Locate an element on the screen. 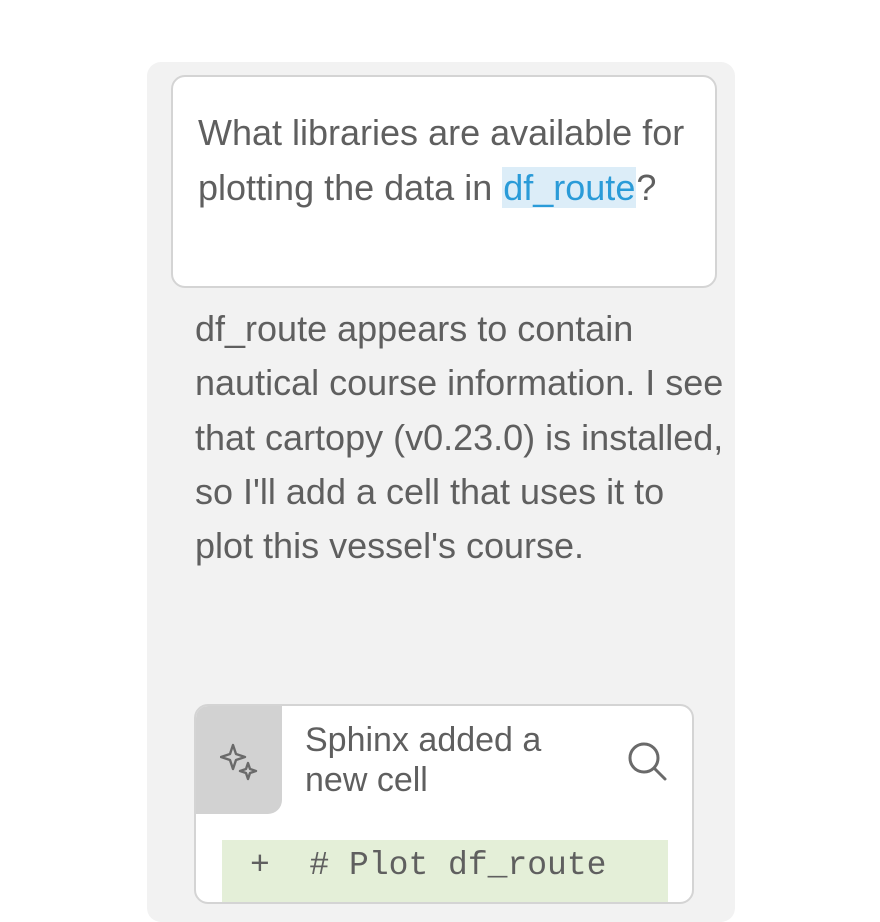  diff-add-marker: + is located at coordinates (260, 865).